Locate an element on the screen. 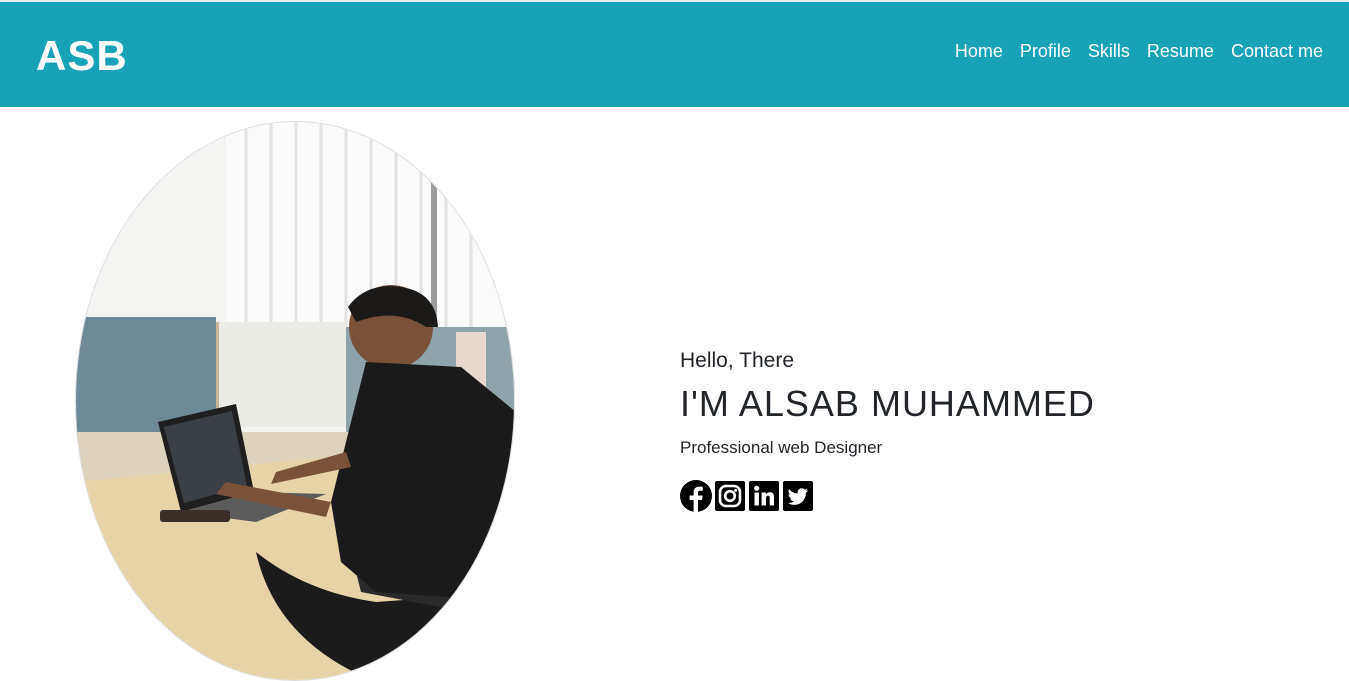 This screenshot has width=1349, height=681. facebook-link is located at coordinates (696, 496).